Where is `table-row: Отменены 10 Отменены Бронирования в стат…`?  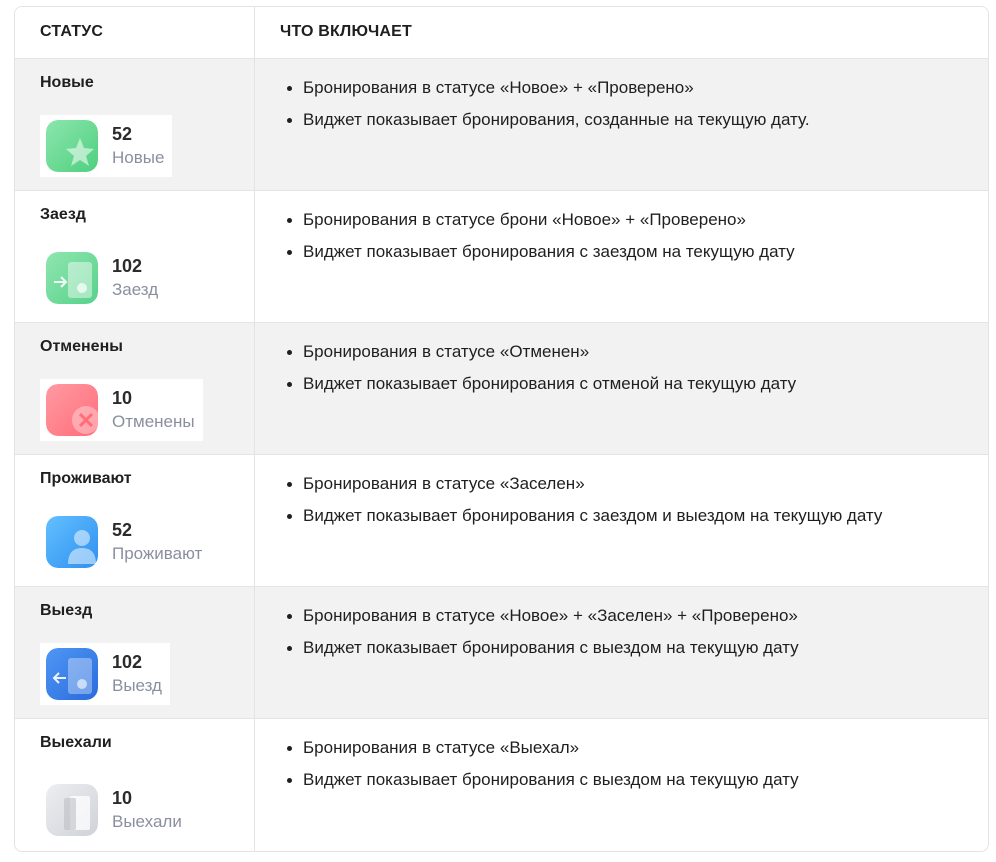 table-row: Отменены 10 Отменены Бронирования в стат… is located at coordinates (501, 388).